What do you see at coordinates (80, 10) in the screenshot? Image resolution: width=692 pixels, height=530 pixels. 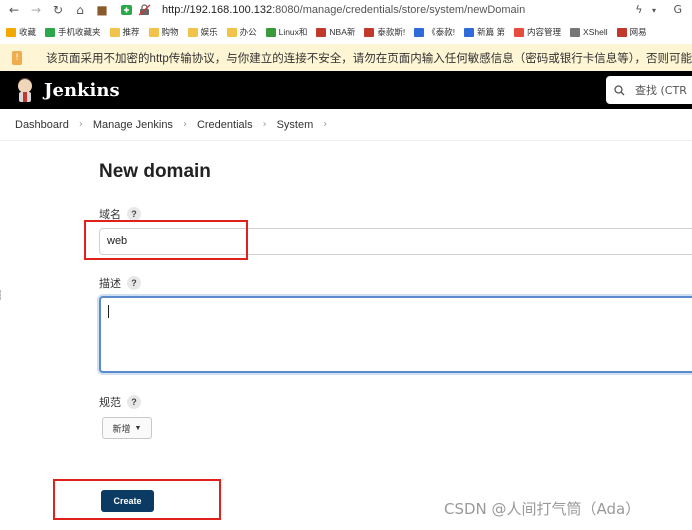 I see `home-icon: ⌂` at bounding box center [80, 10].